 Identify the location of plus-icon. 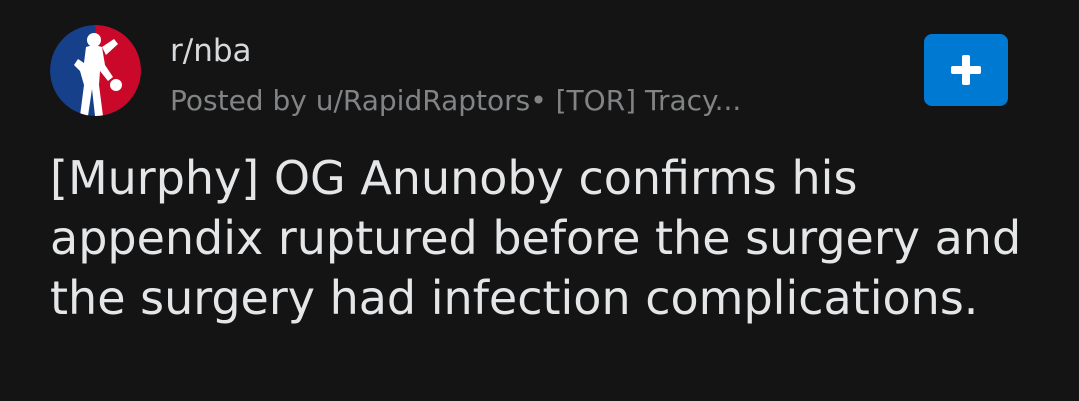
(966, 70).